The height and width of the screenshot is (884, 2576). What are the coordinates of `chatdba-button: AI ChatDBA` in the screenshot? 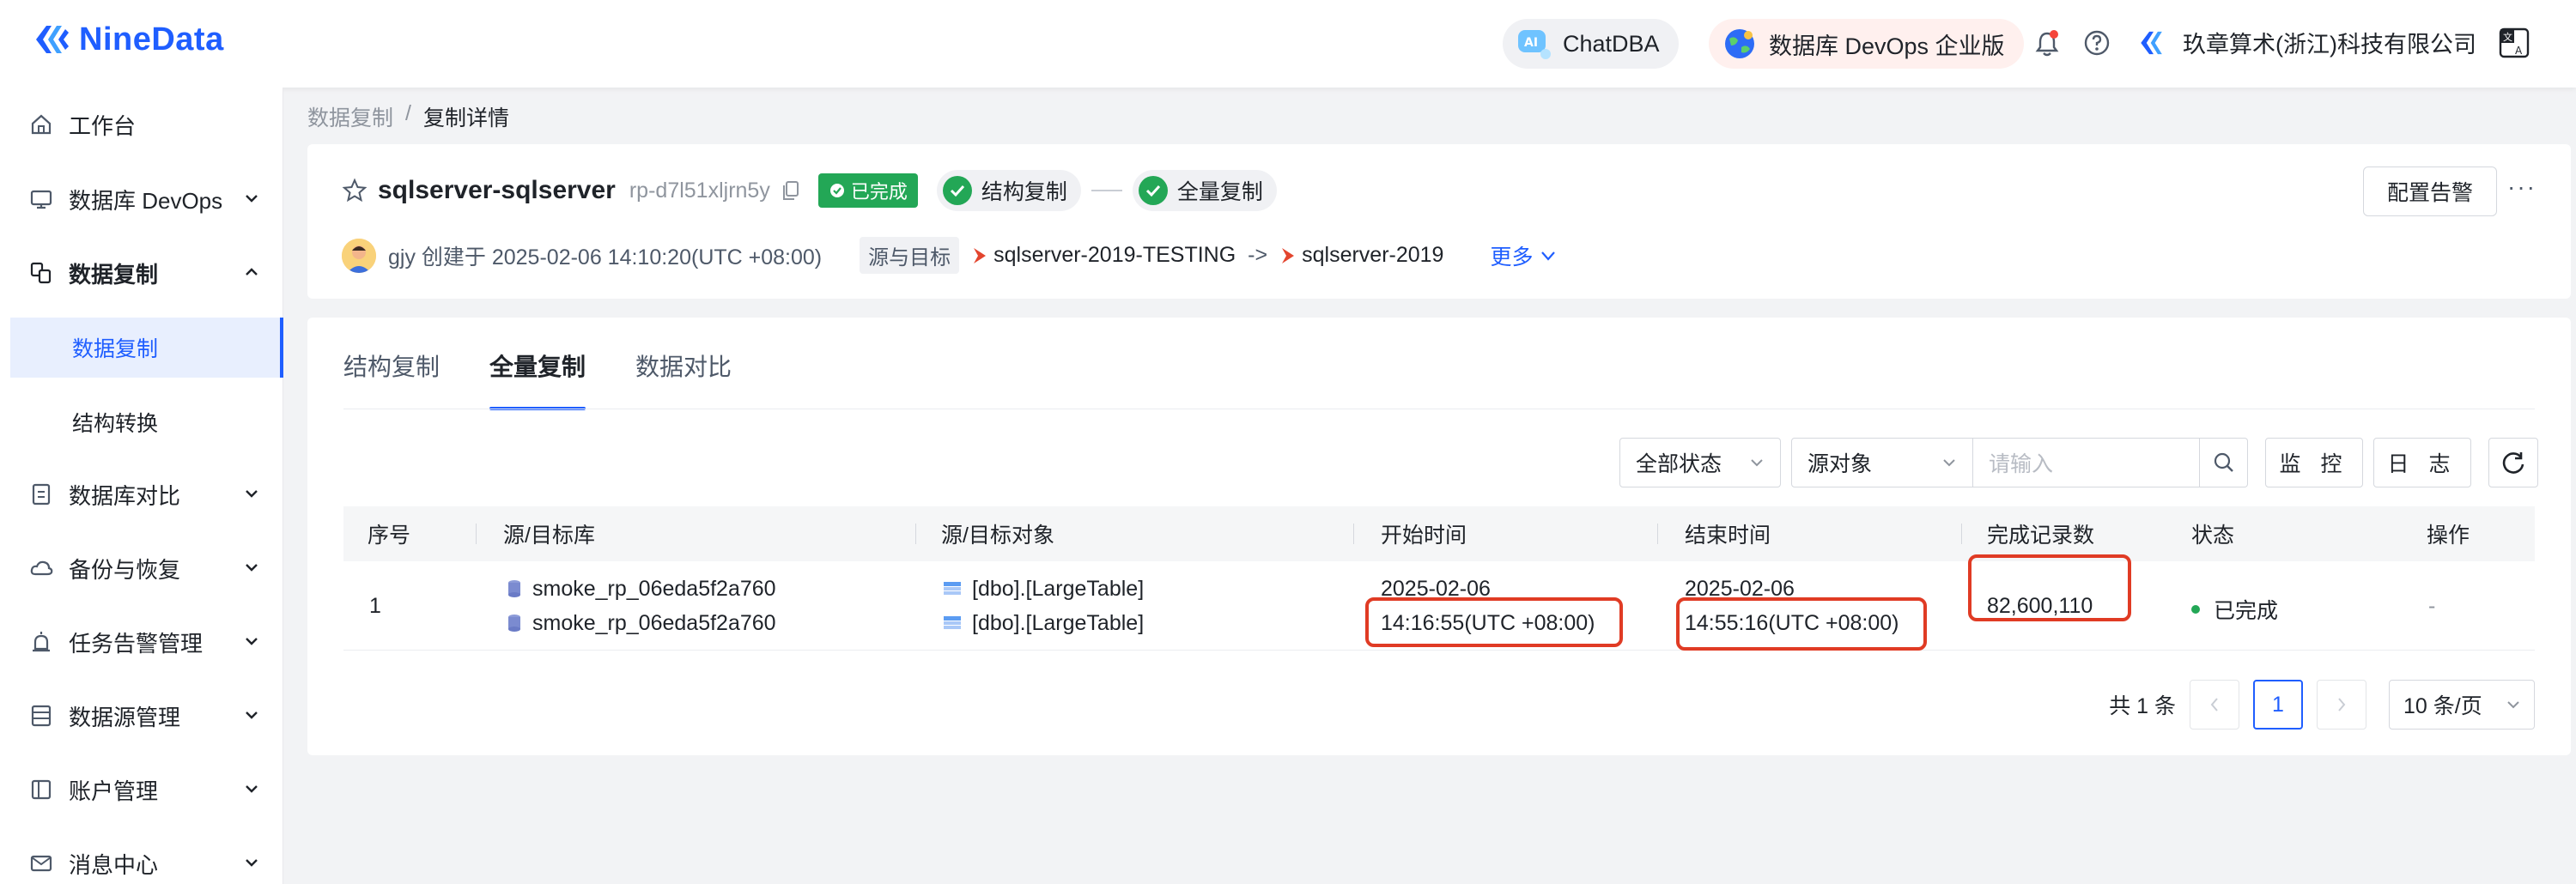 It's located at (1591, 44).